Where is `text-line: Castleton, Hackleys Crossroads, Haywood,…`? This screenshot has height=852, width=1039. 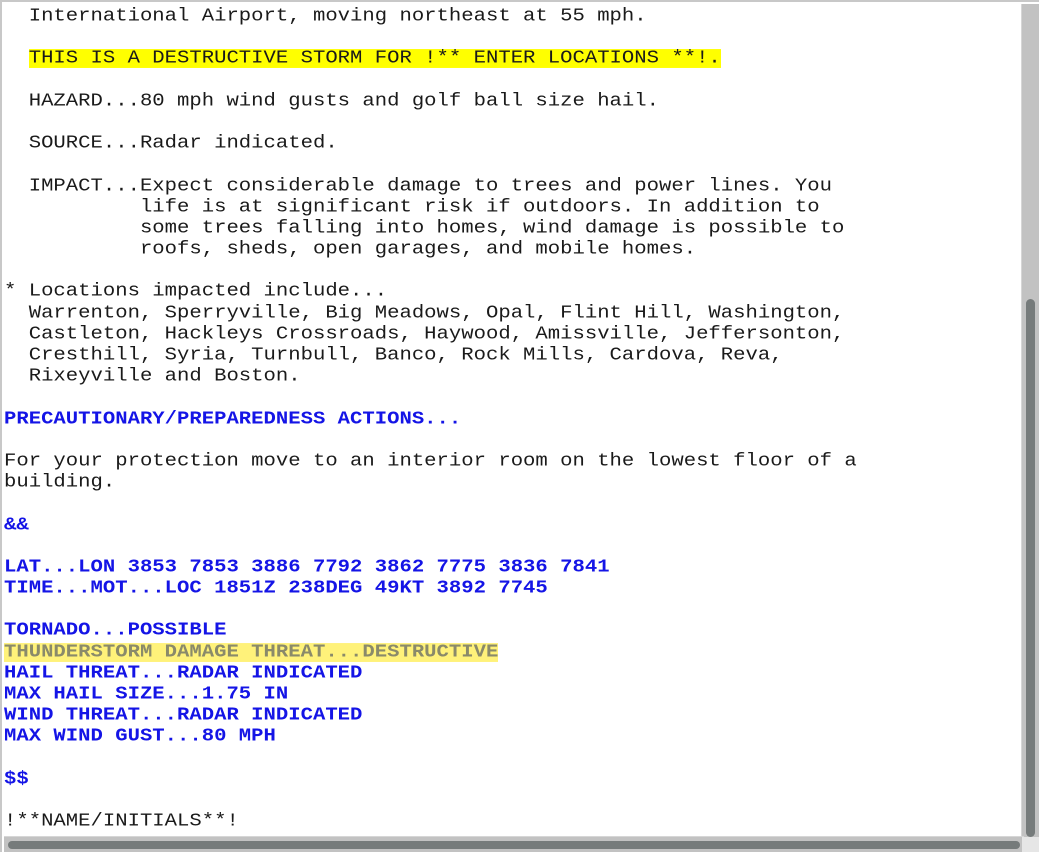
text-line: Castleton, Hackleys Crossroads, Haywood,… is located at coordinates (514, 334).